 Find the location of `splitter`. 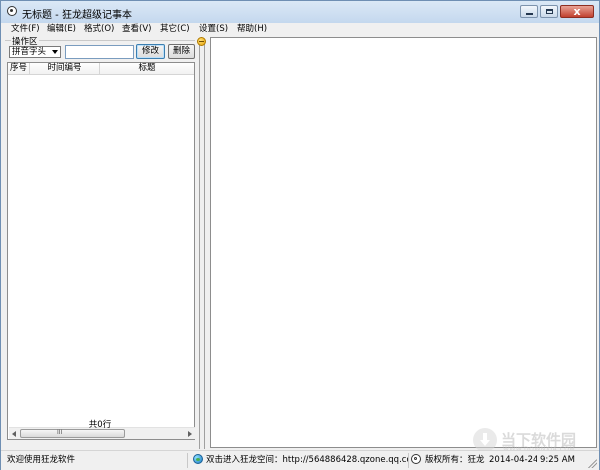

splitter is located at coordinates (202, 243).